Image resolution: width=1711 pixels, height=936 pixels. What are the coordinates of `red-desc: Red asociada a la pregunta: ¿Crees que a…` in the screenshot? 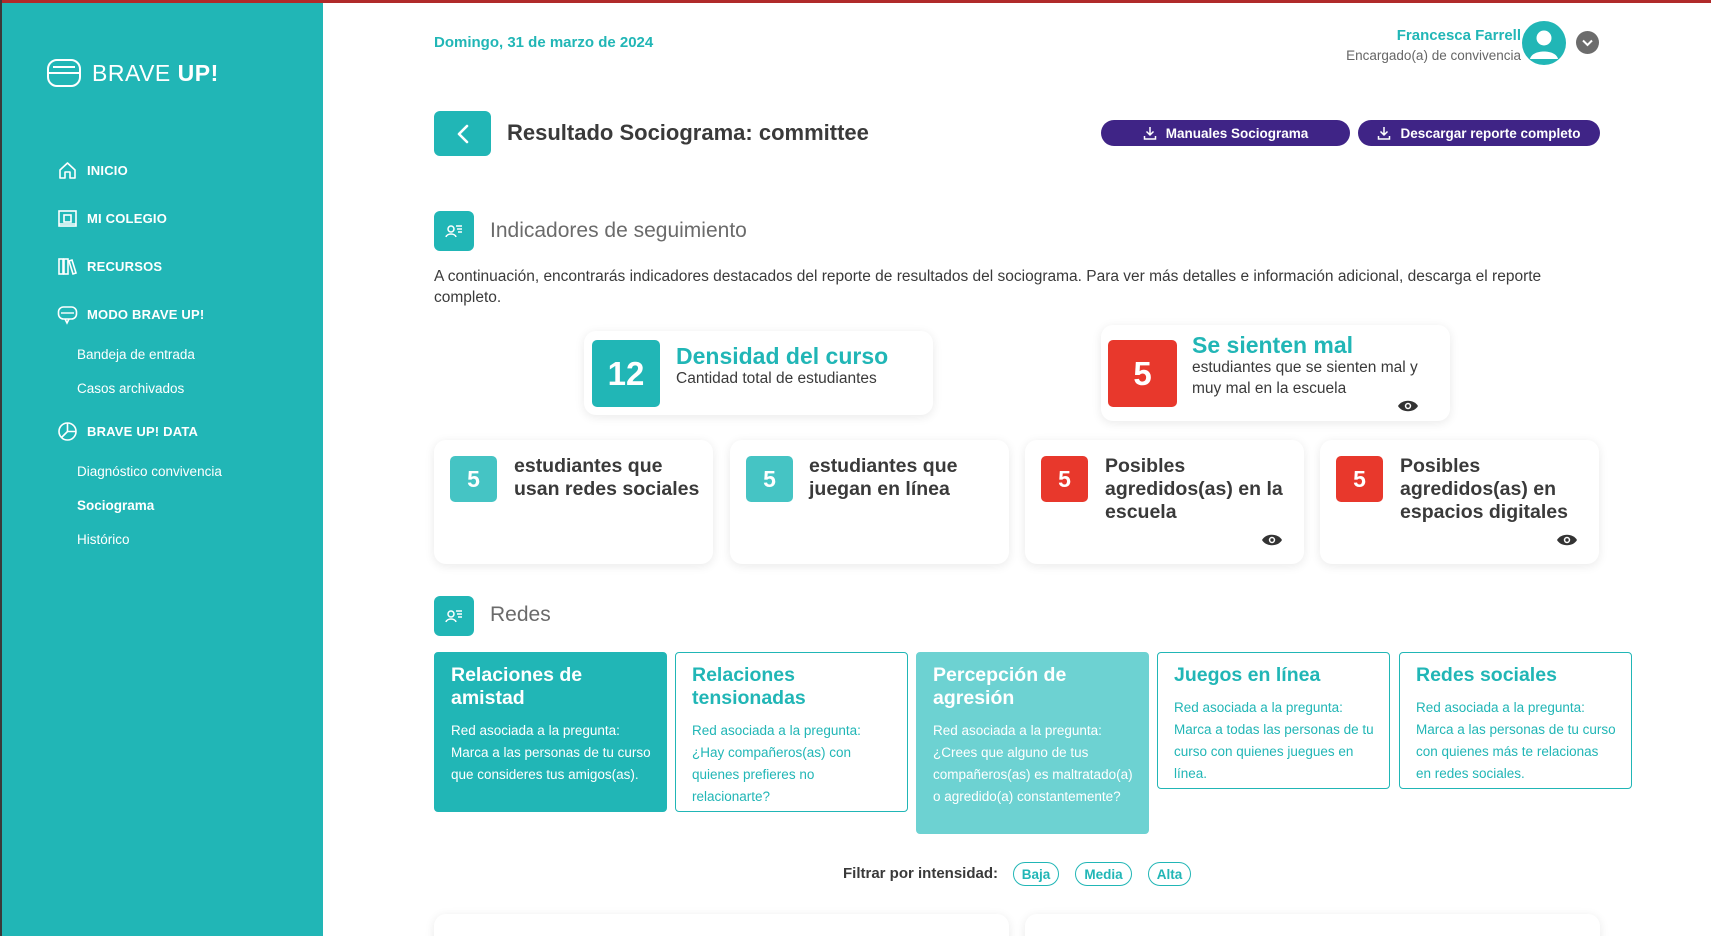 It's located at (1033, 763).